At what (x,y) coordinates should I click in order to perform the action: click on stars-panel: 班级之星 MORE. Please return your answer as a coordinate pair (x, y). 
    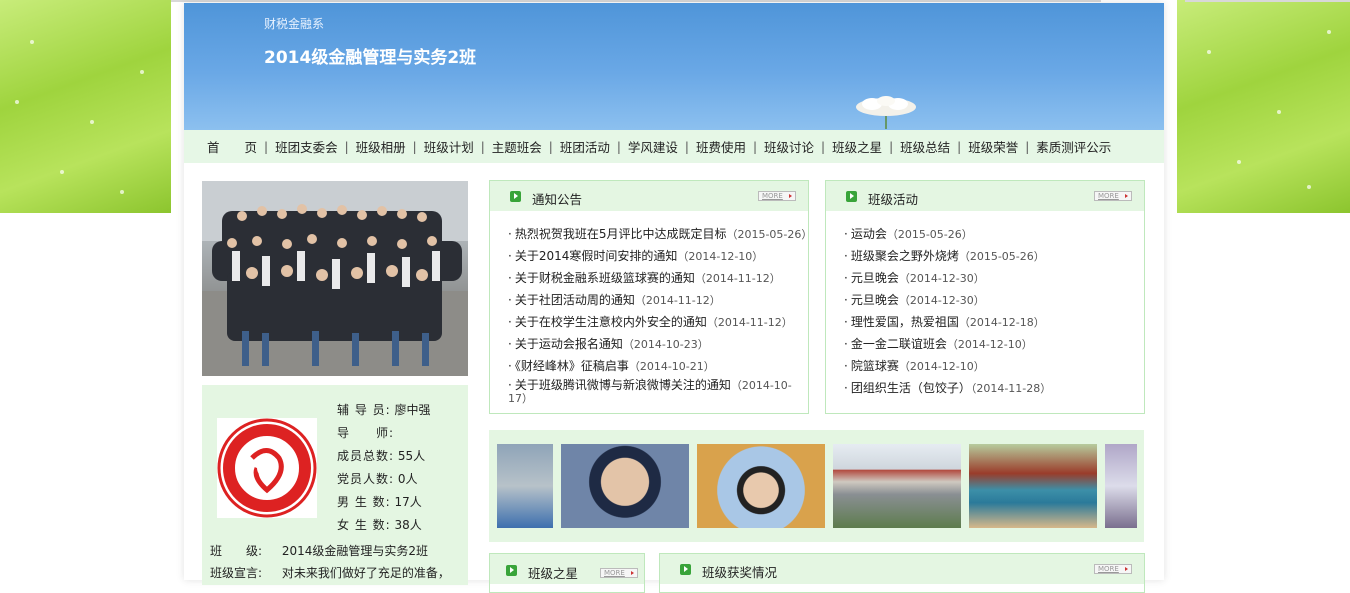
    Looking at the image, I should click on (567, 573).